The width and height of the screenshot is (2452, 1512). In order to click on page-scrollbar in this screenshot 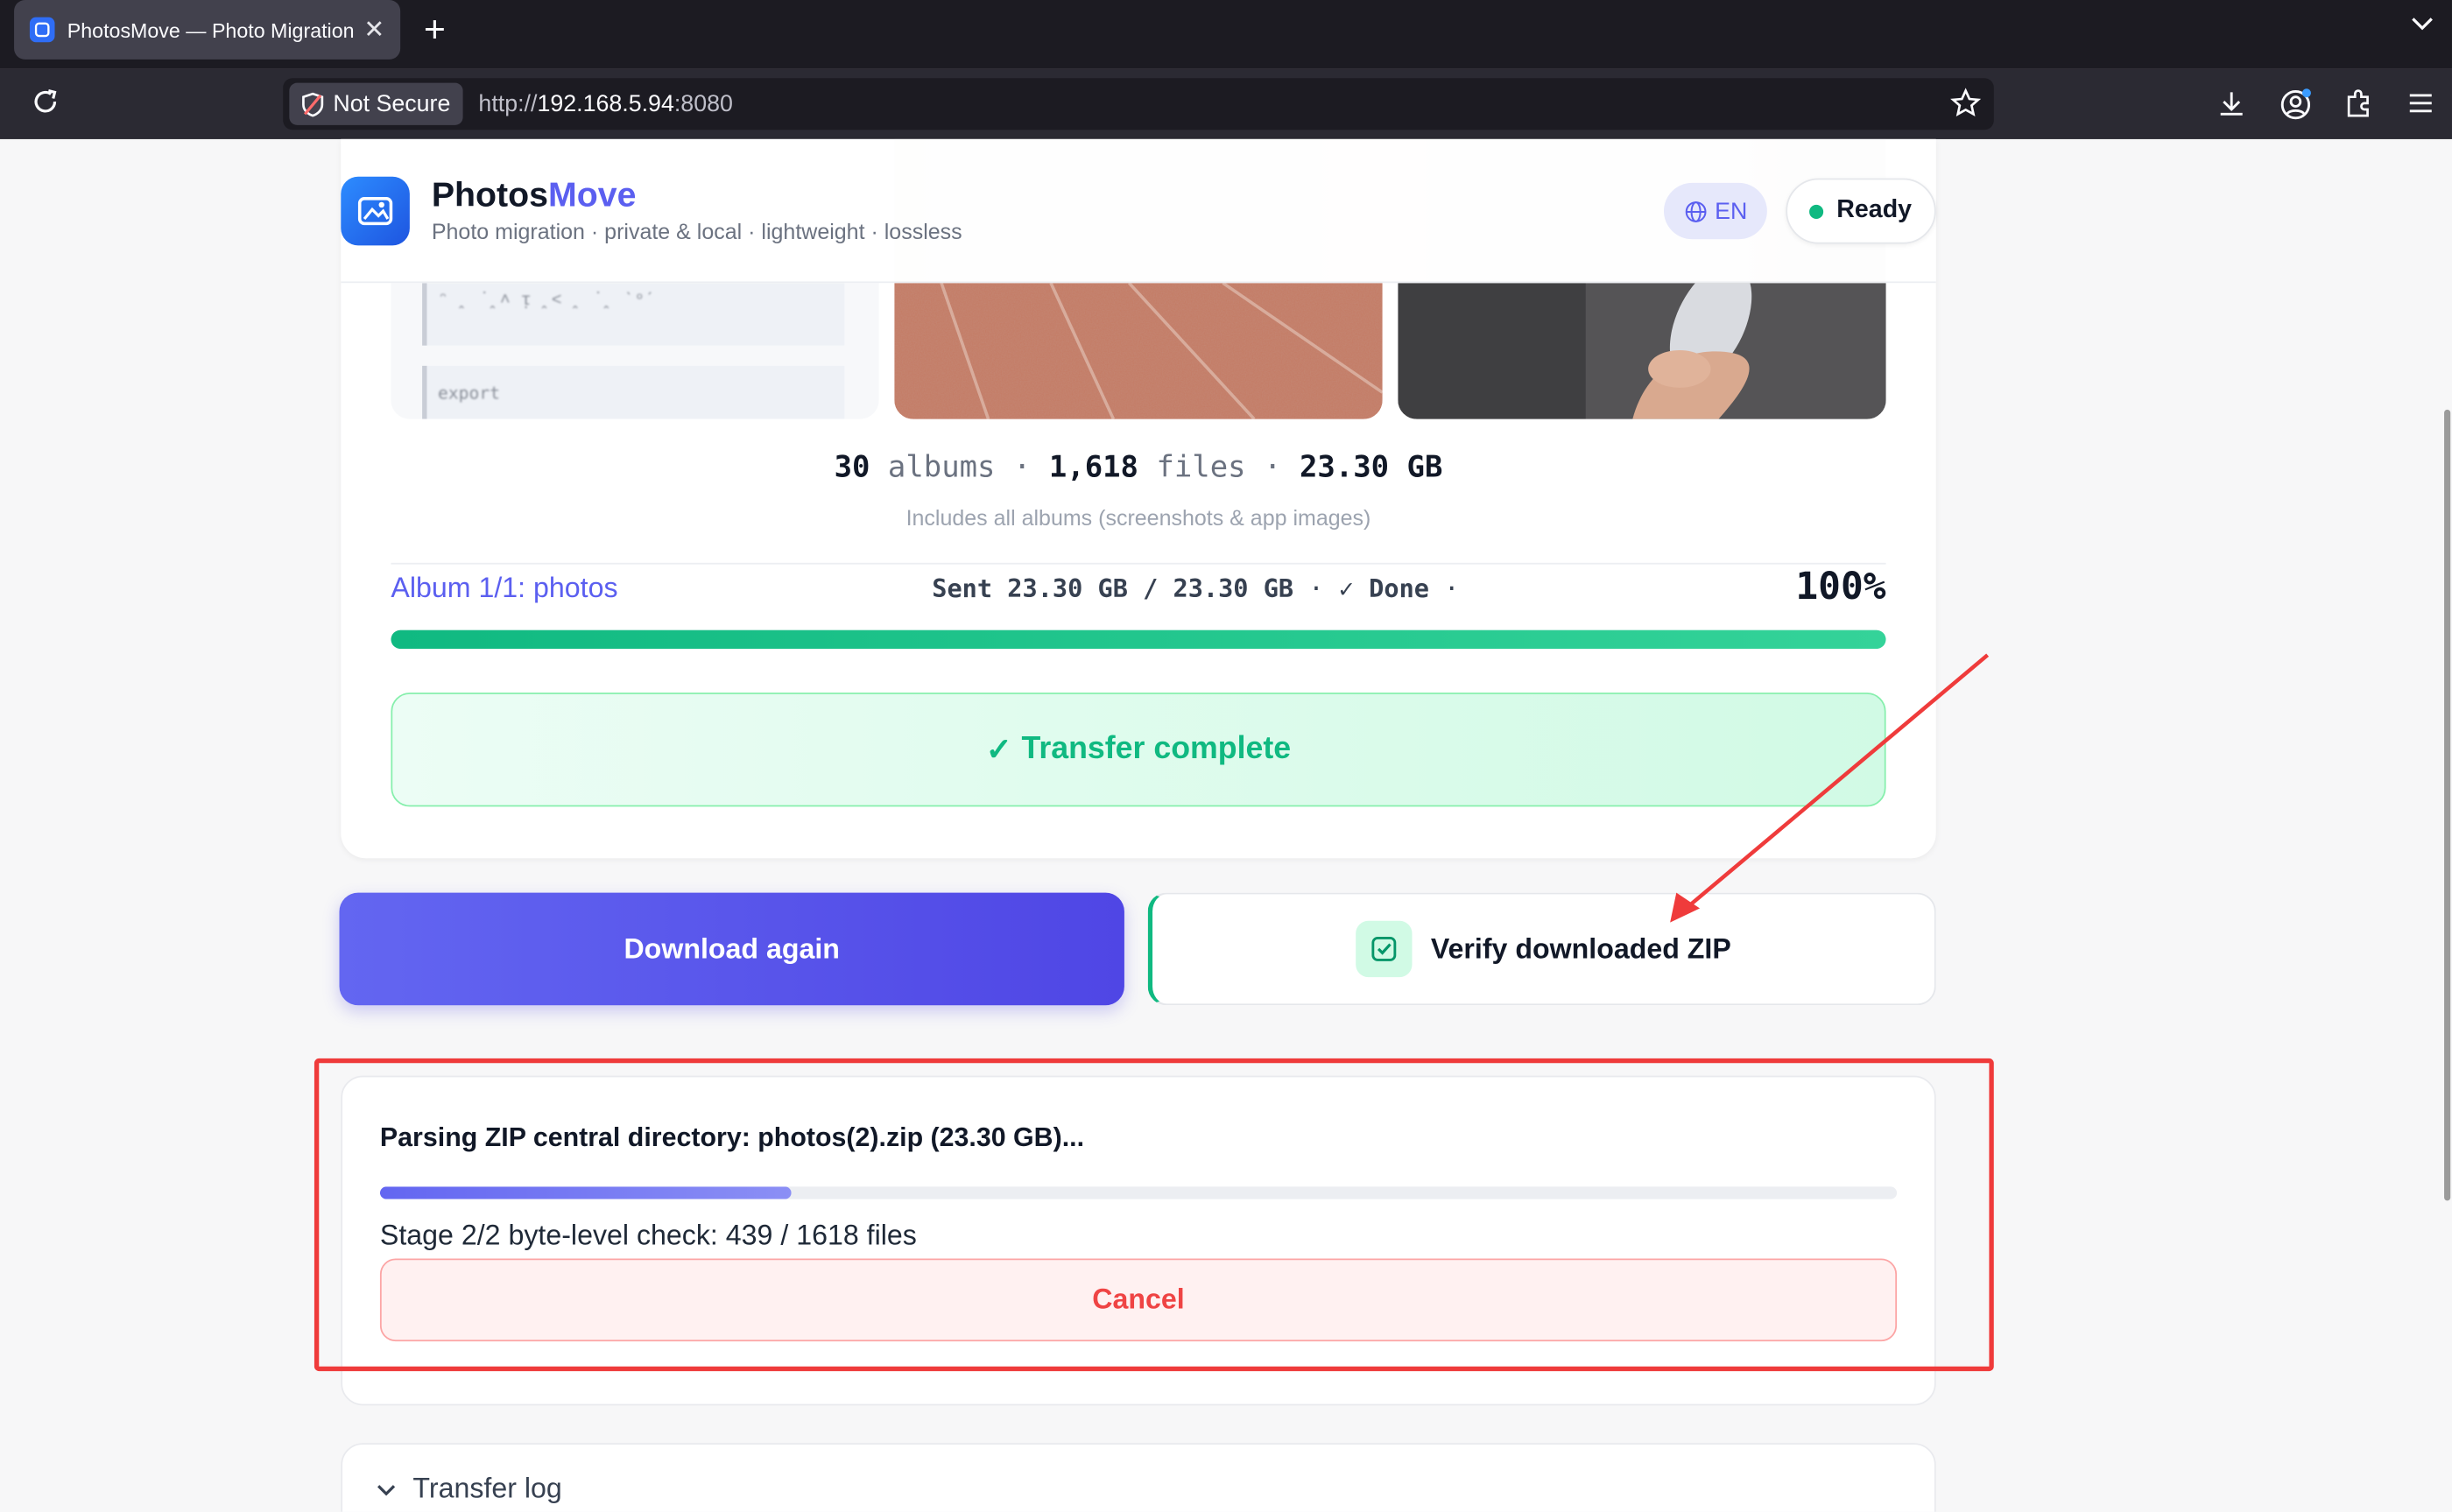, I will do `click(2447, 805)`.